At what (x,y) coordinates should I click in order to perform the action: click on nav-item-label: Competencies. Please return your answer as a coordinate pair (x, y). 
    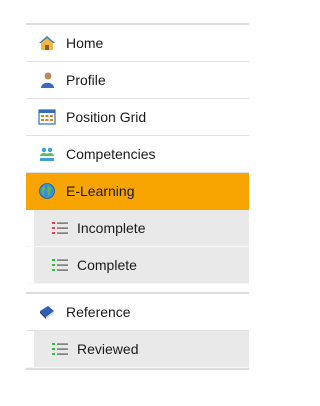
    Looking at the image, I should click on (111, 154).